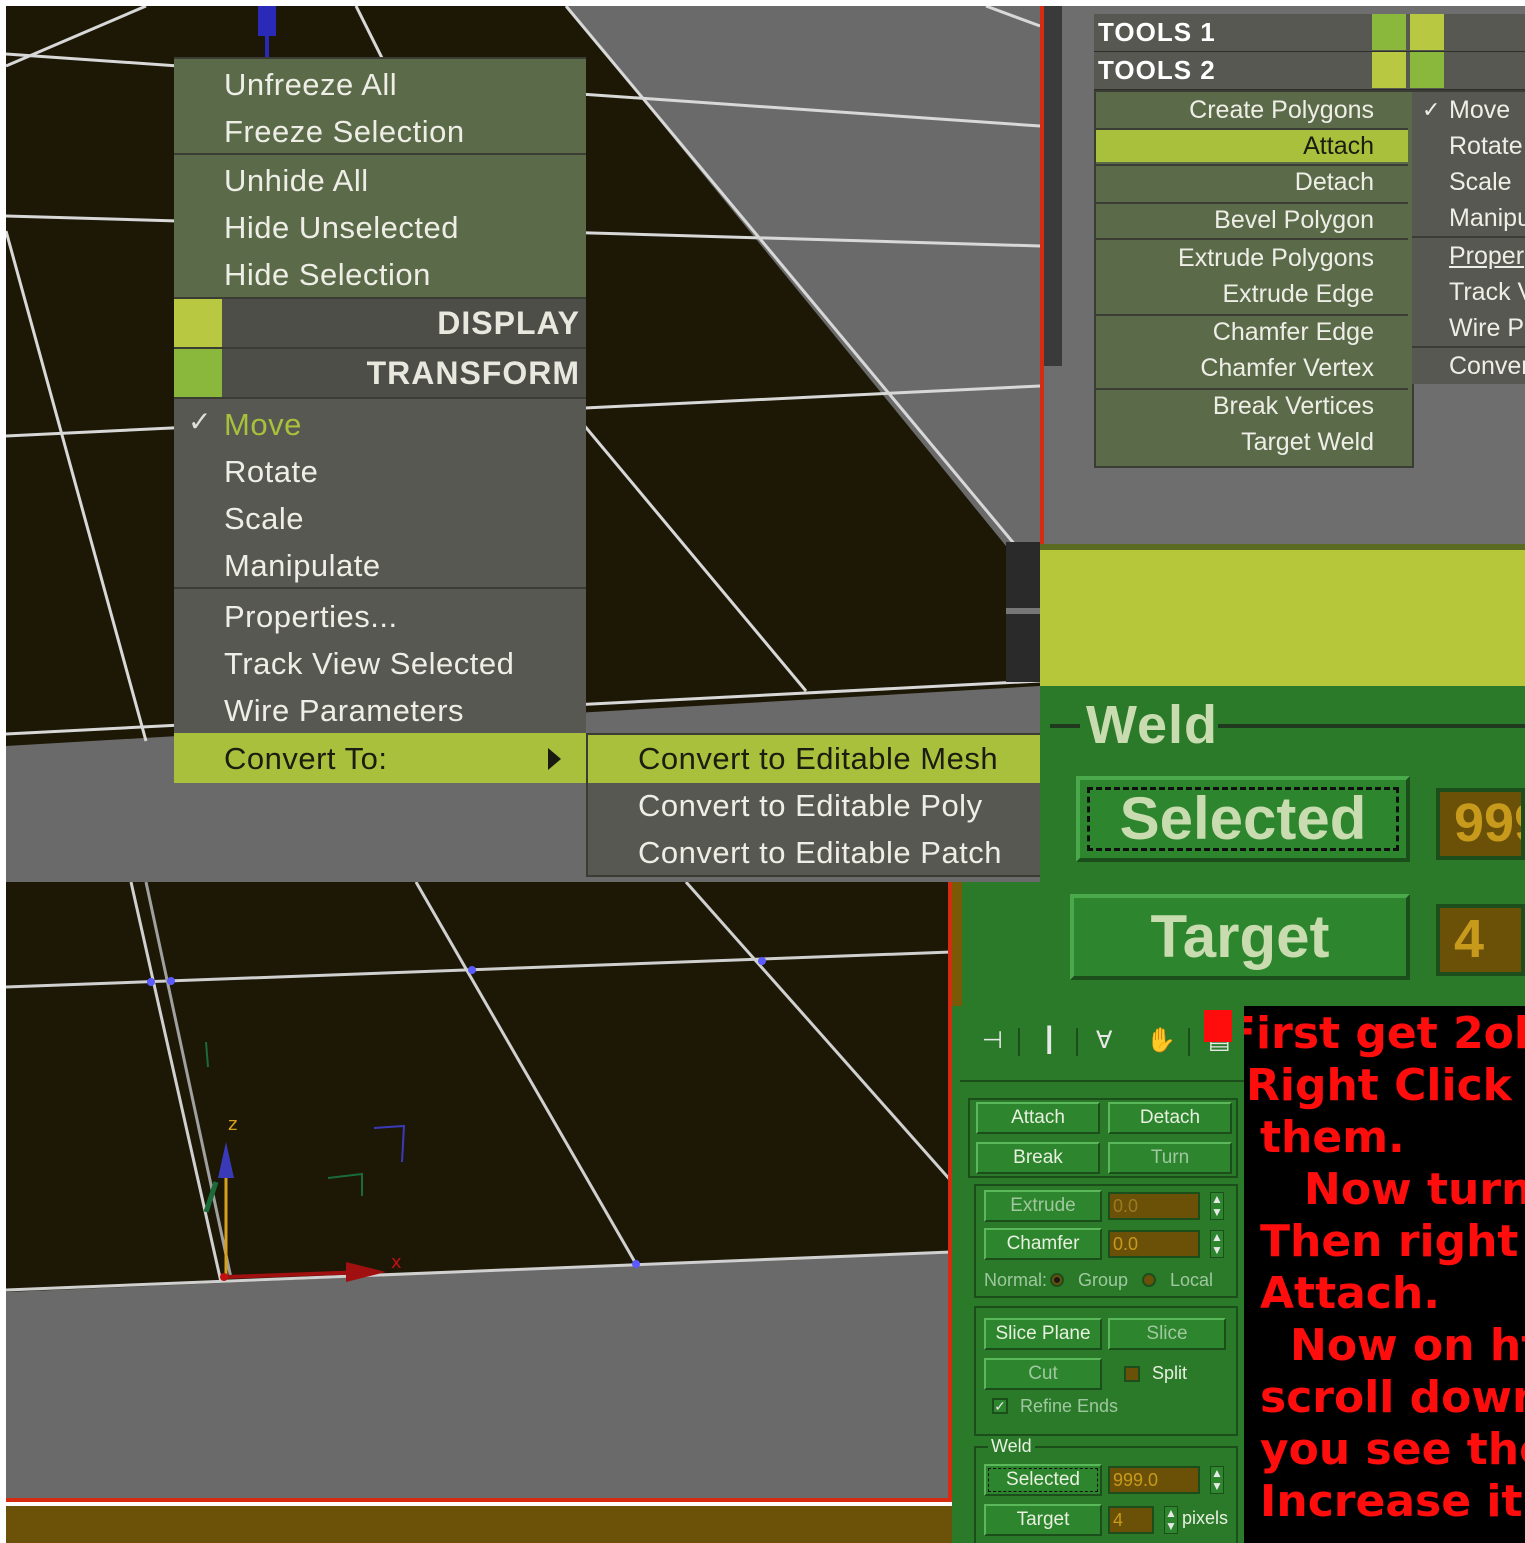 The height and width of the screenshot is (1543, 1525). What do you see at coordinates (263, 424) in the screenshot?
I see `menu-item-move: Move` at bounding box center [263, 424].